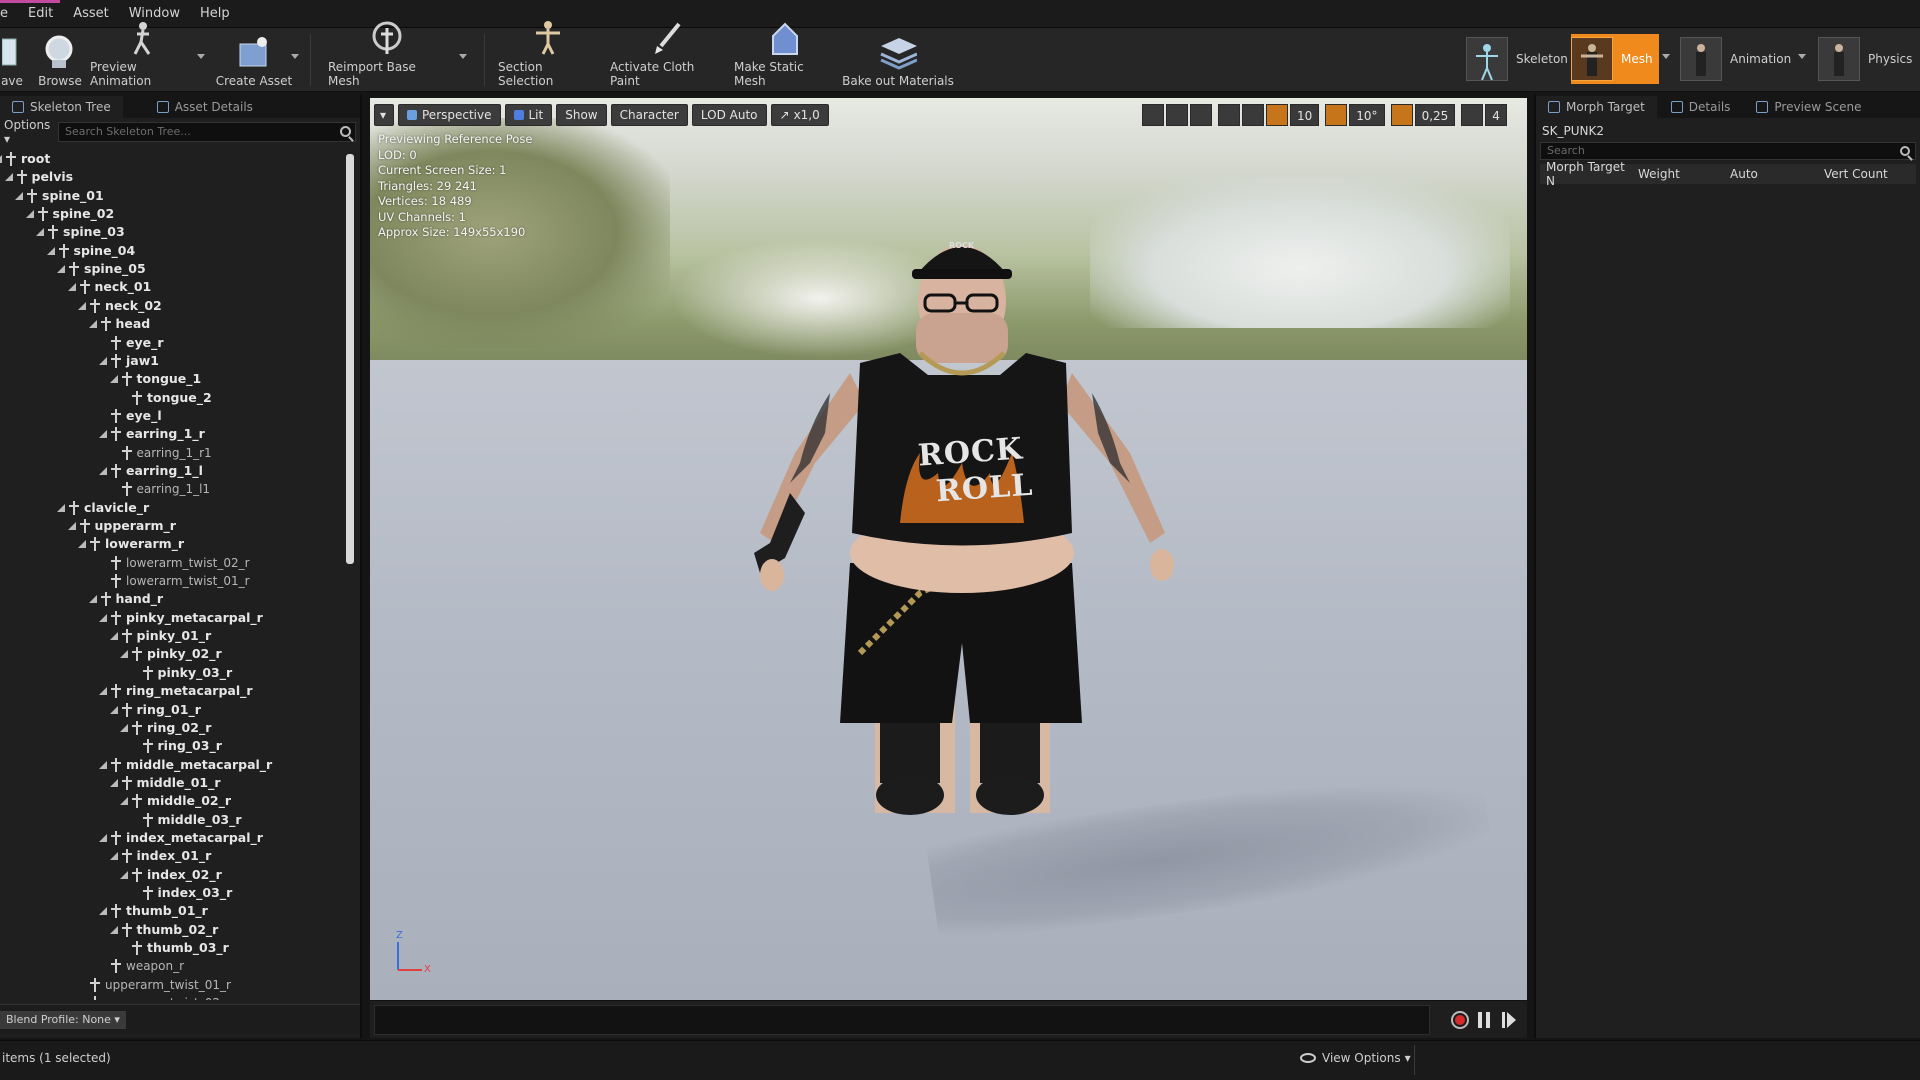  I want to click on scale-icon, so click(1201, 115).